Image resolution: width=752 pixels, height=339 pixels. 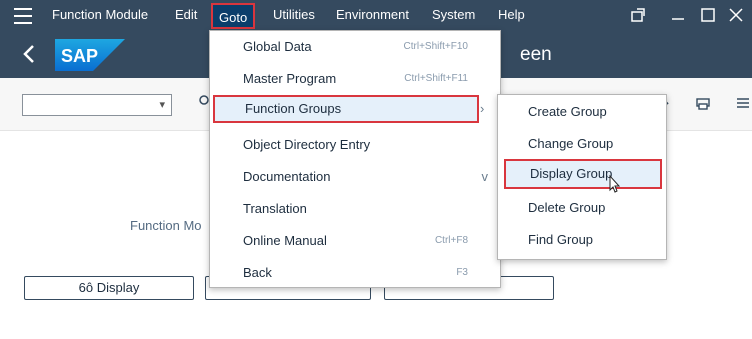 What do you see at coordinates (582, 240) in the screenshot?
I see `submenu-item-find-group: Find Group` at bounding box center [582, 240].